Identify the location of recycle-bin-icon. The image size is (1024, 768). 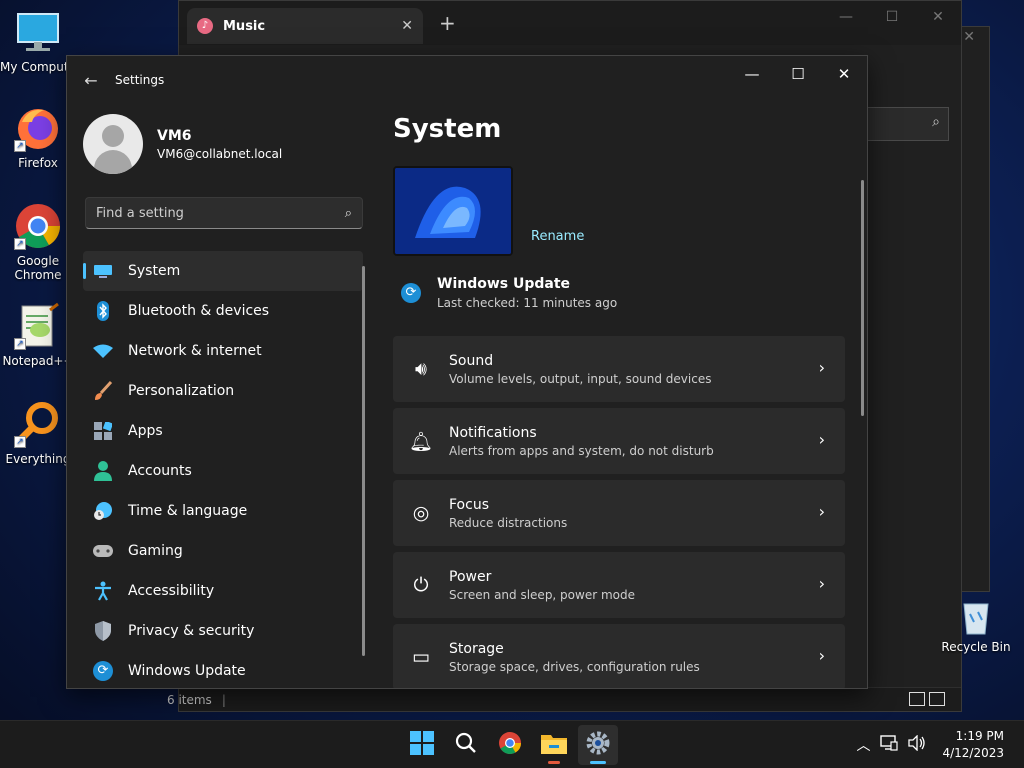
(976, 616).